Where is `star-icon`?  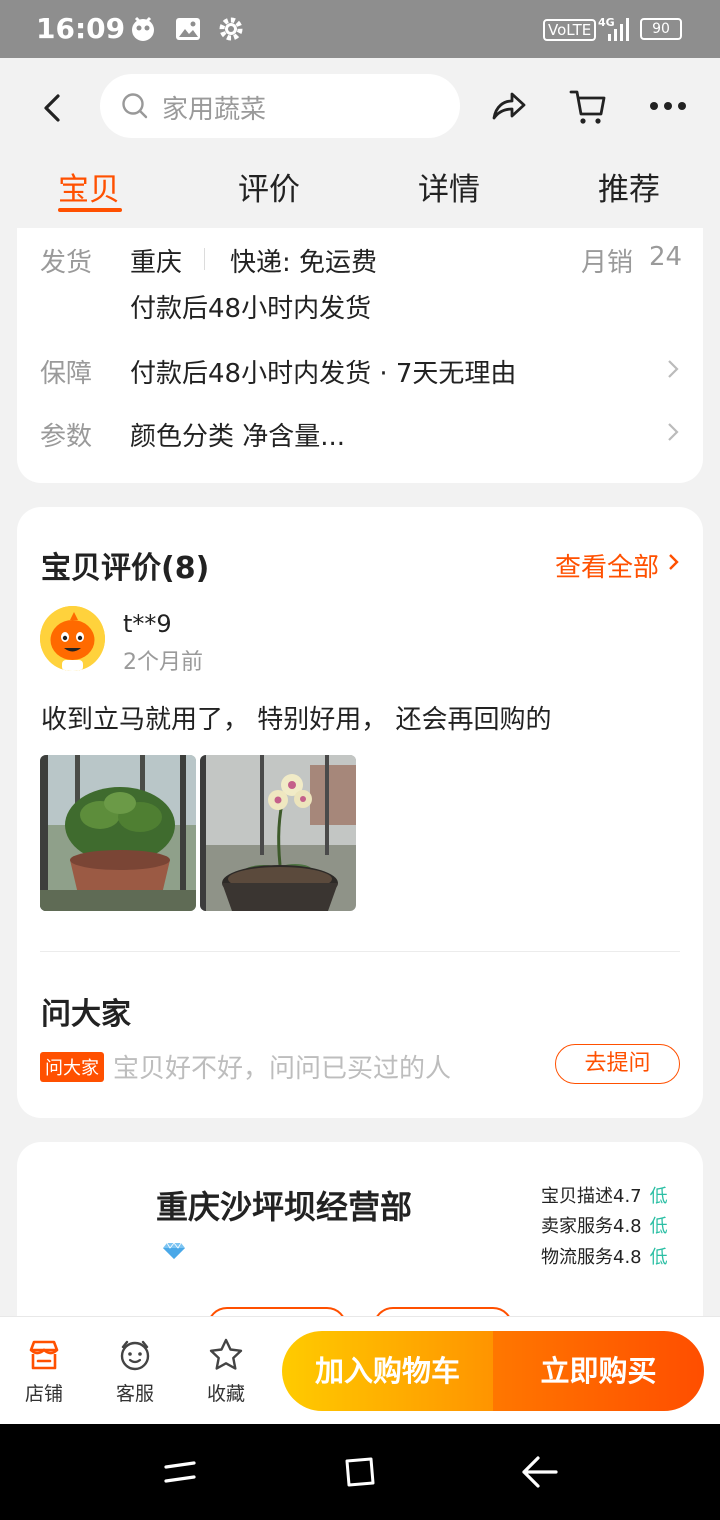 star-icon is located at coordinates (226, 1354).